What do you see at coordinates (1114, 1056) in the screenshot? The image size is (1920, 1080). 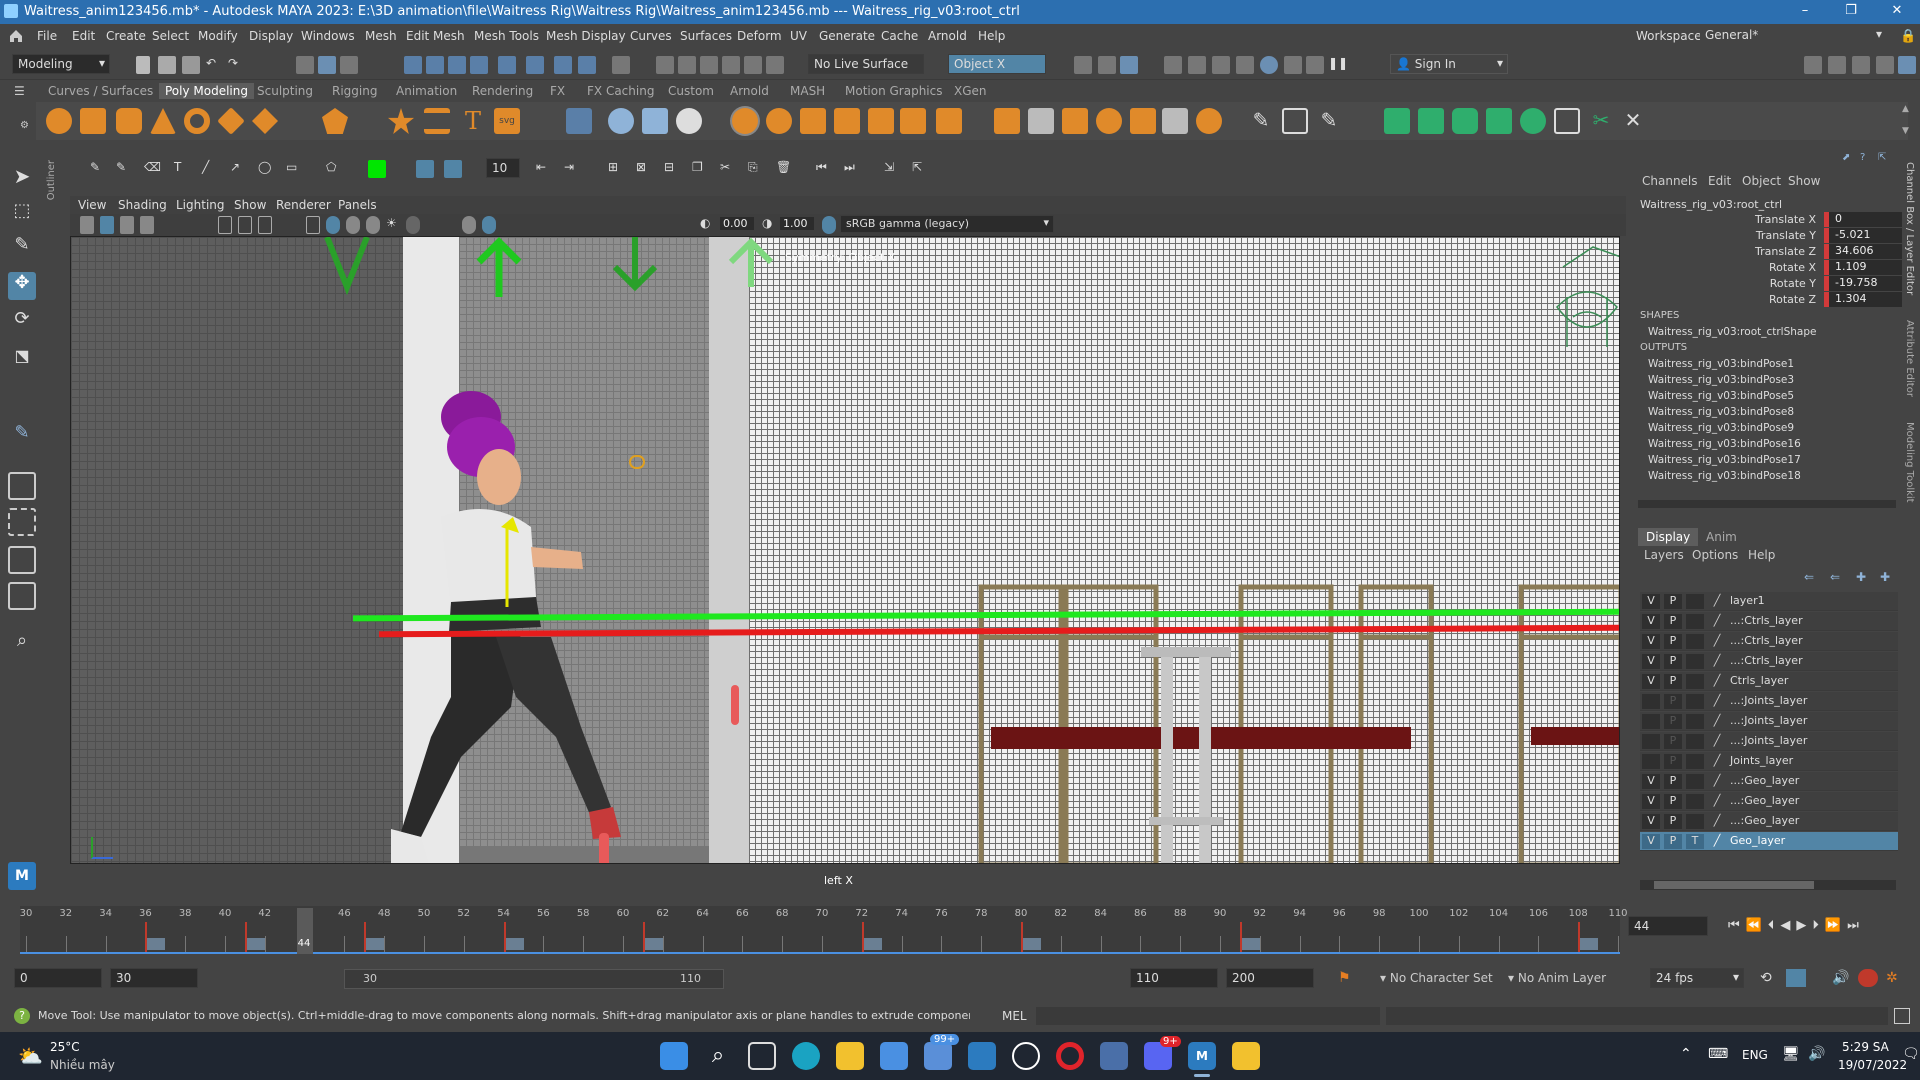 I see `chart-app-icon` at bounding box center [1114, 1056].